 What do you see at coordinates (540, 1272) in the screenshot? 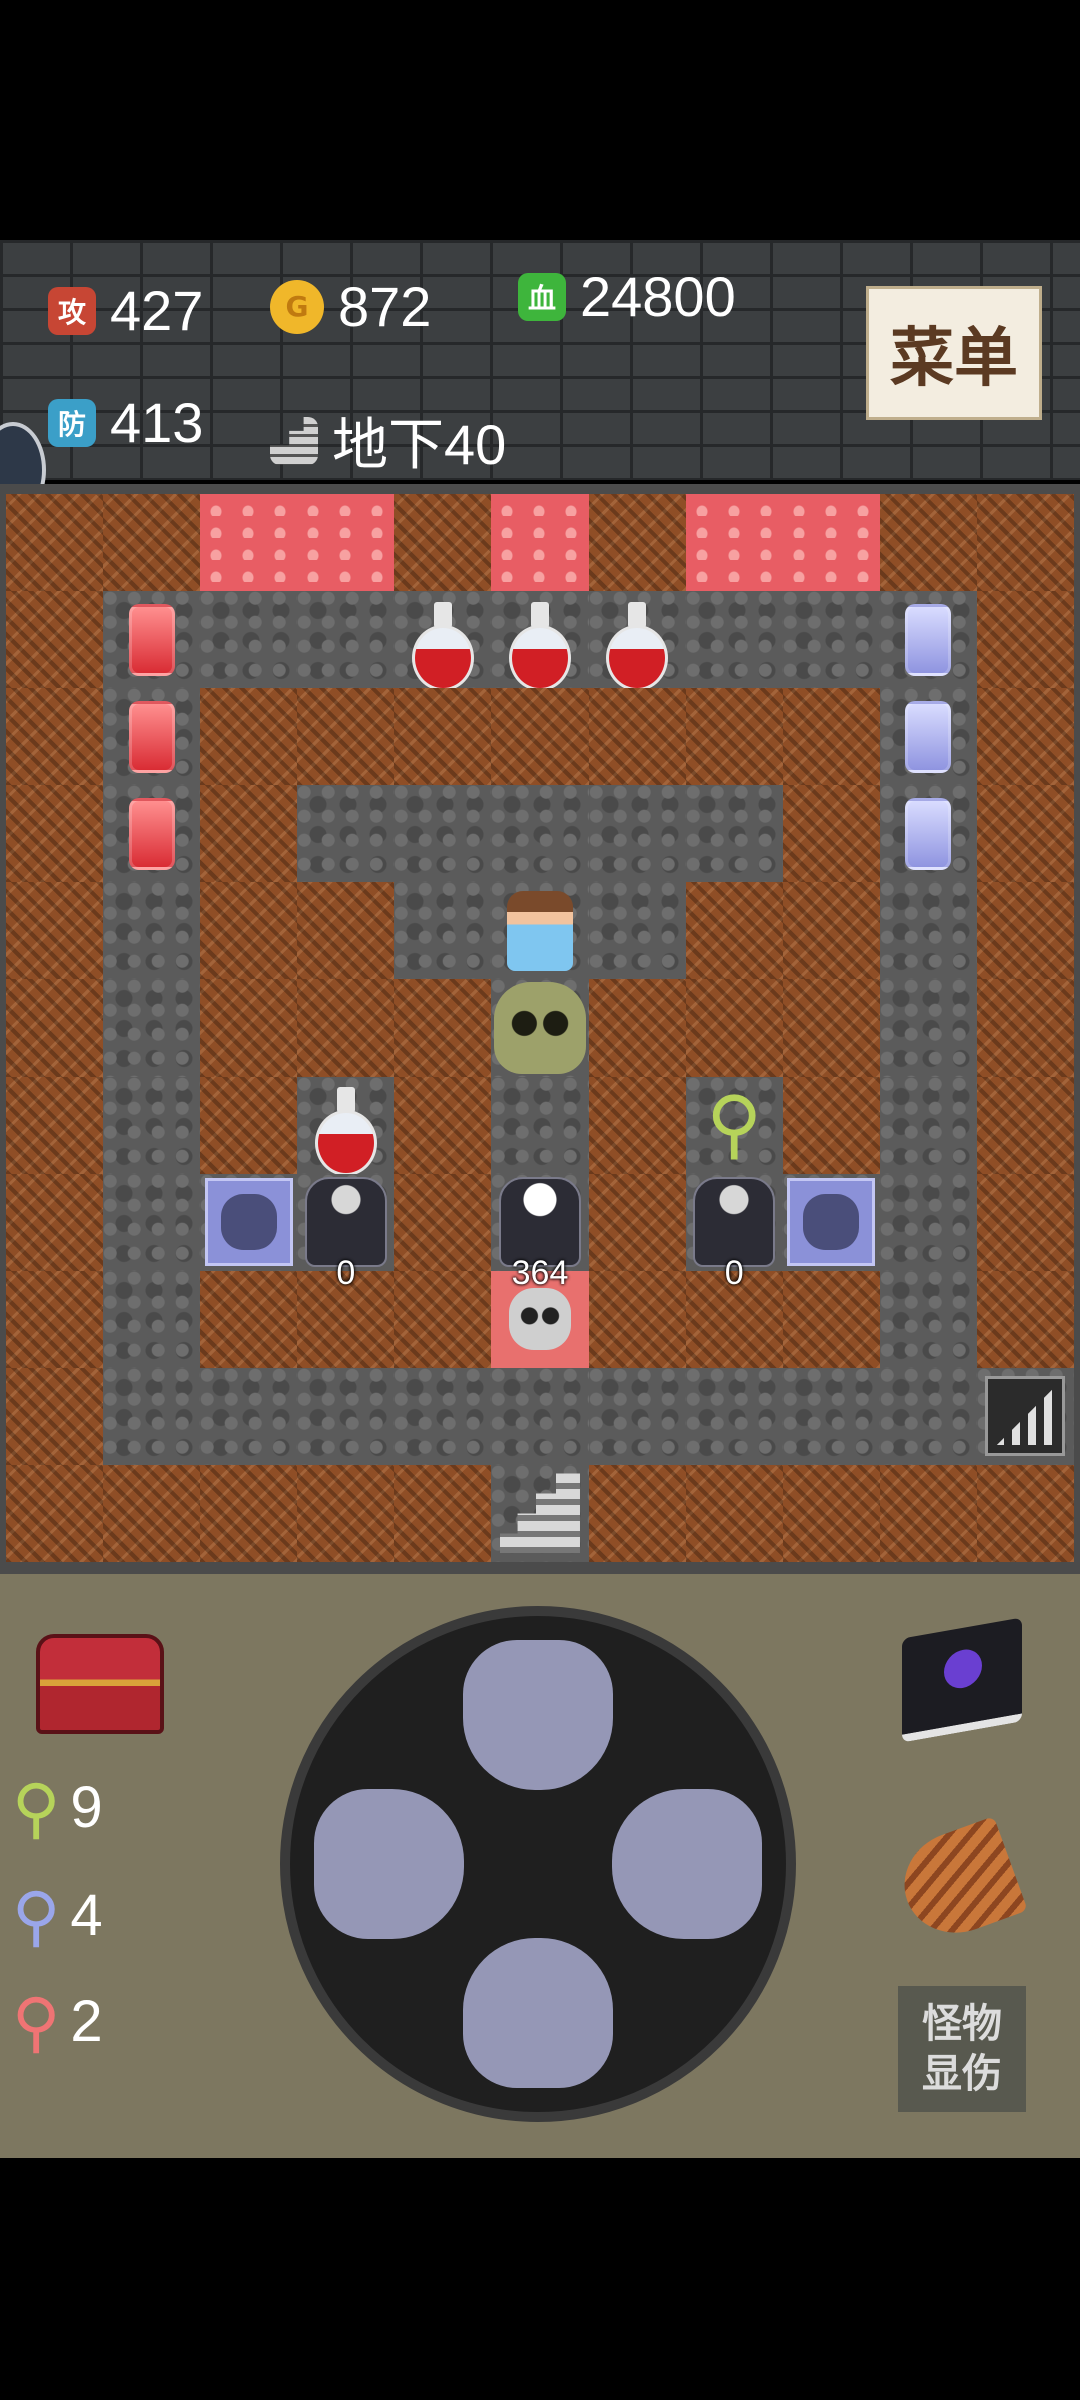
I see `damage-label: 364` at bounding box center [540, 1272].